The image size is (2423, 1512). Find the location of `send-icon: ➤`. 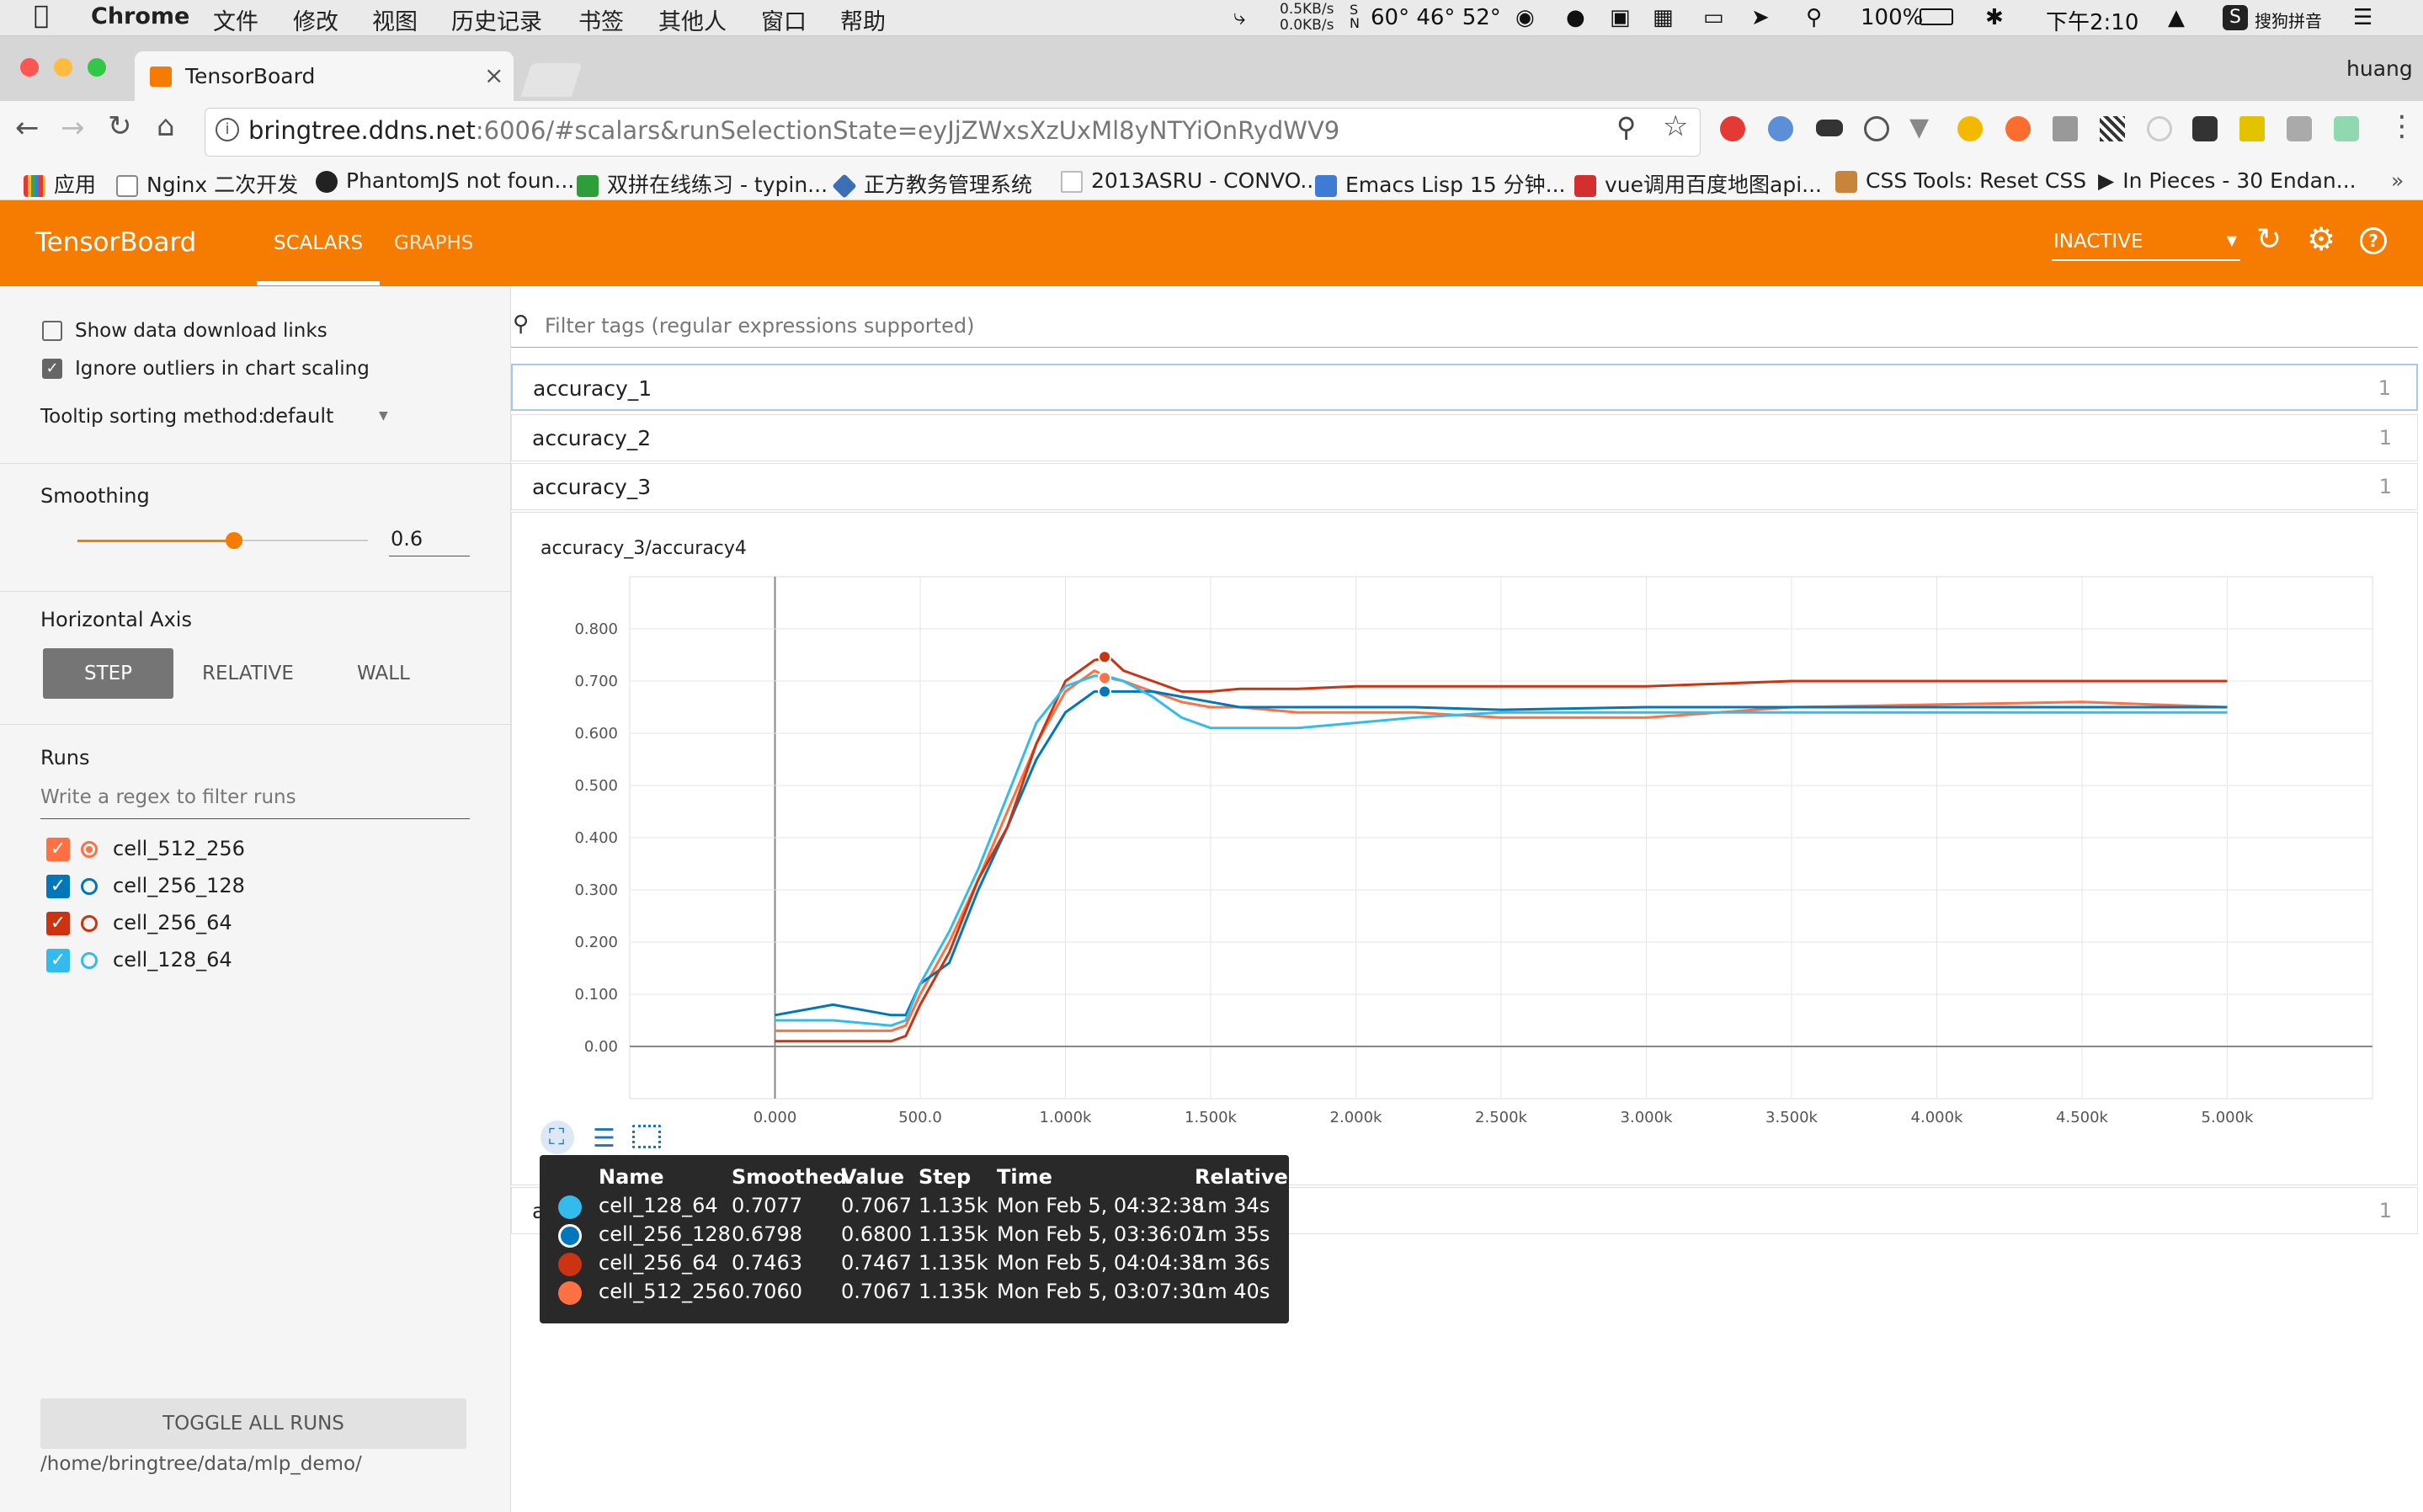

send-icon: ➤ is located at coordinates (1760, 17).